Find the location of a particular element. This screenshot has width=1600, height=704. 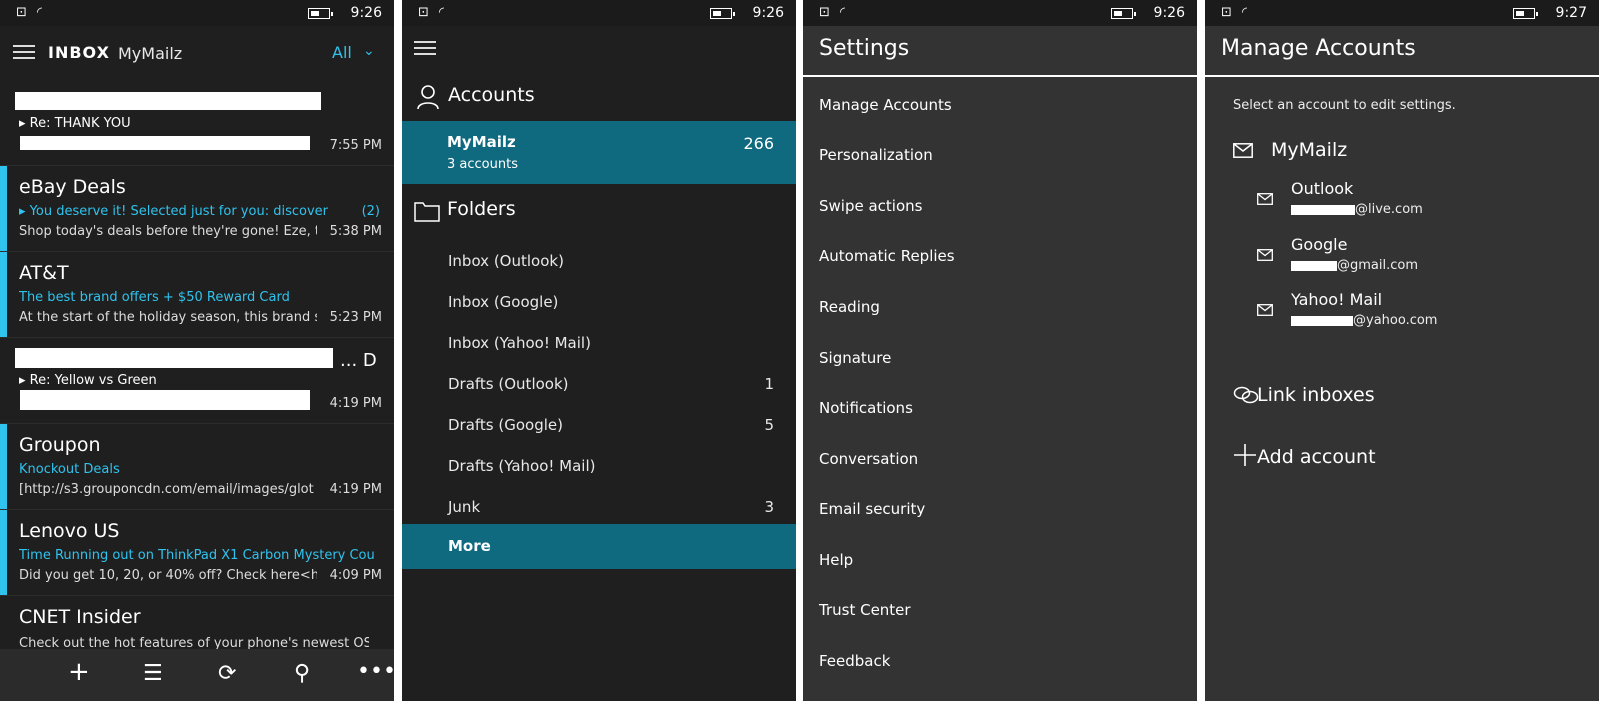

message-time: 4:09 PM is located at coordinates (355, 575).